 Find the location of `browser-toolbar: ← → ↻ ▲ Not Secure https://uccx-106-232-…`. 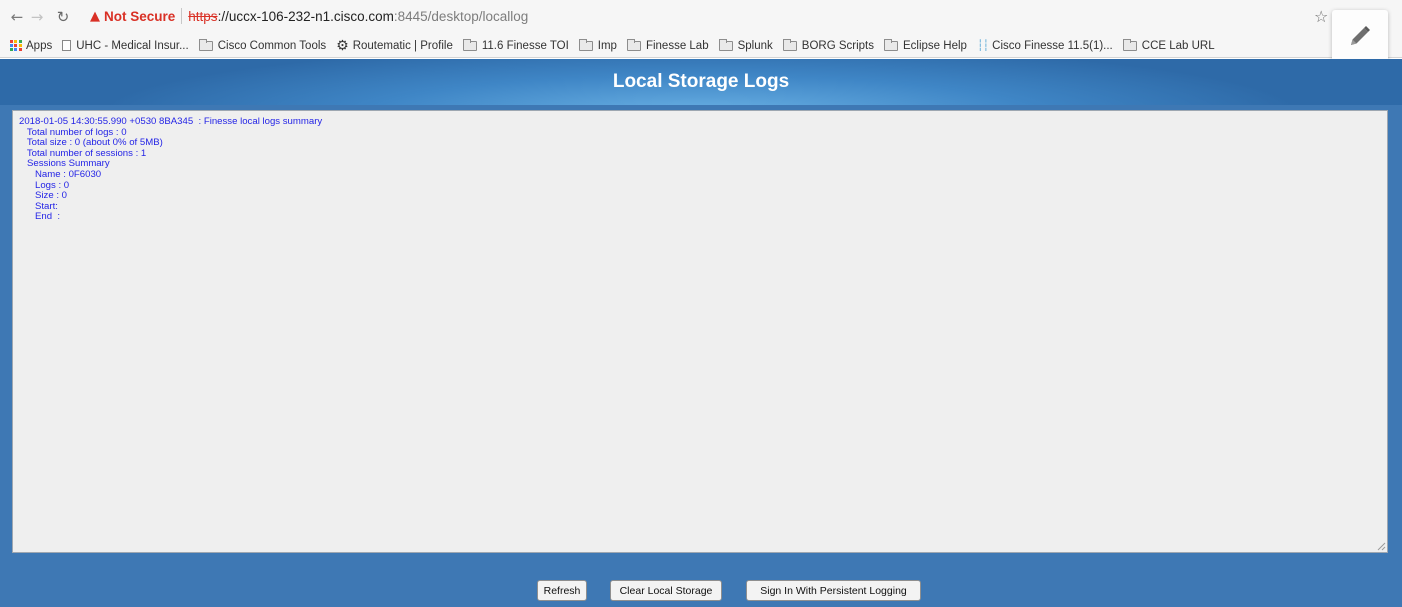

browser-toolbar: ← → ↻ ▲ Not Secure https://uccx-106-232-… is located at coordinates (701, 17).